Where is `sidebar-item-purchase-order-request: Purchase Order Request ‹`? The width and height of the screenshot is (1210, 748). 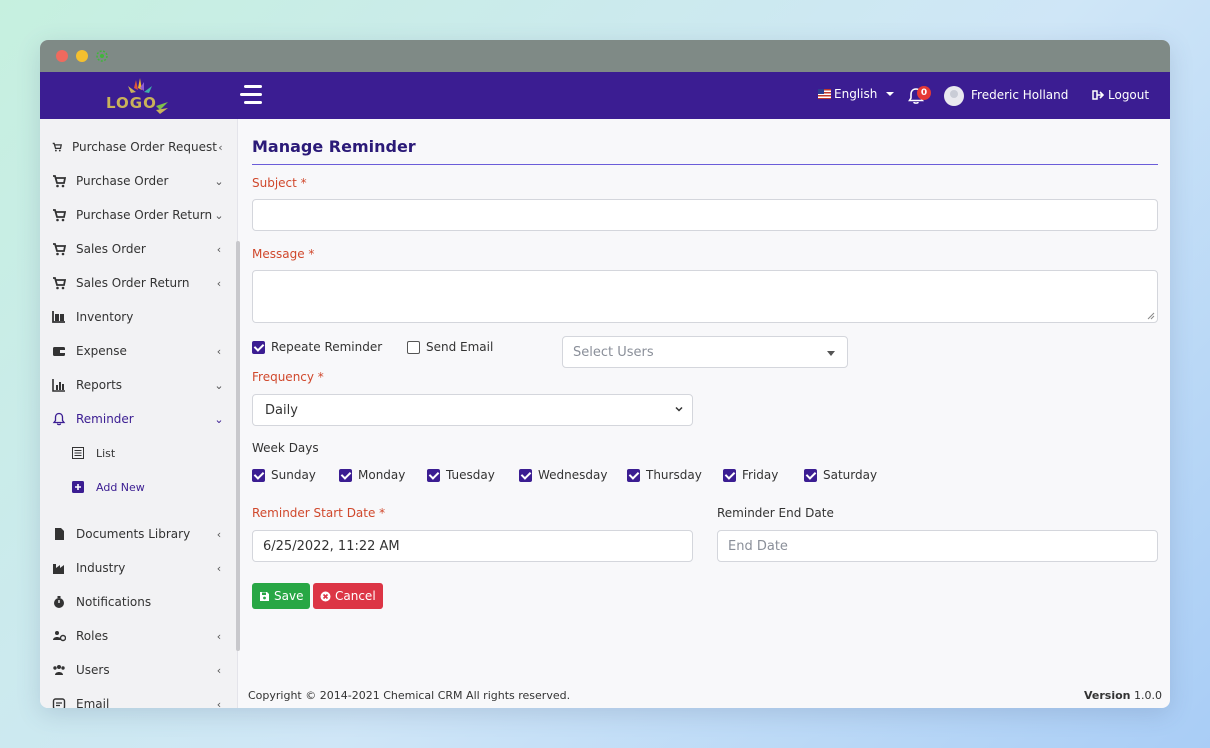 sidebar-item-purchase-order-request: Purchase Order Request ‹ is located at coordinates (135, 147).